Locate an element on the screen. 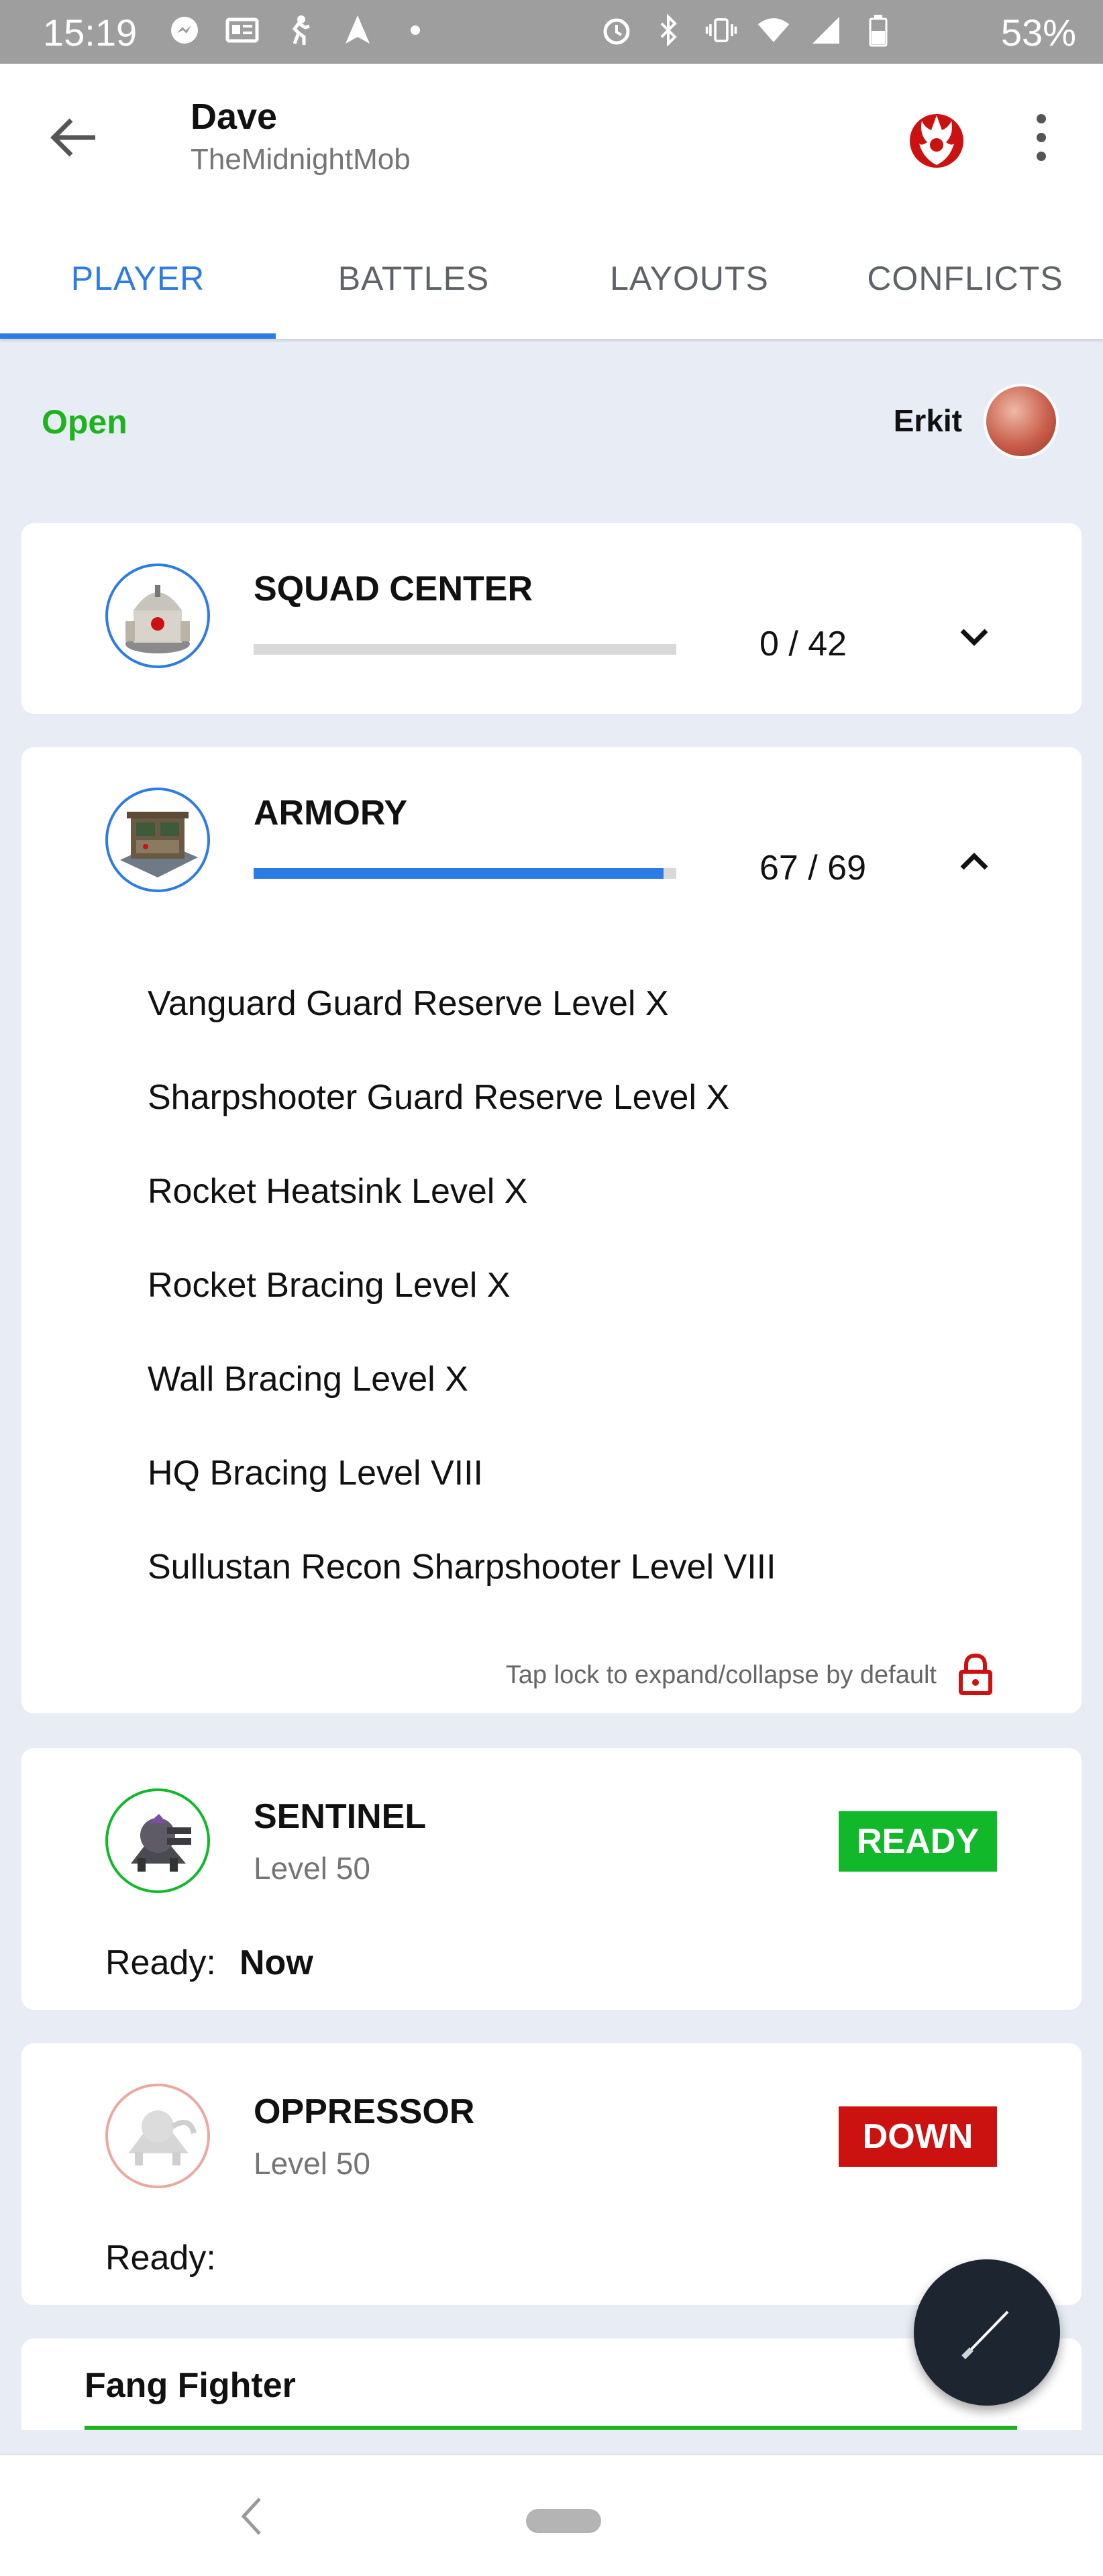 This screenshot has width=1103, height=2576. tab-battles: BATTLES is located at coordinates (414, 278).